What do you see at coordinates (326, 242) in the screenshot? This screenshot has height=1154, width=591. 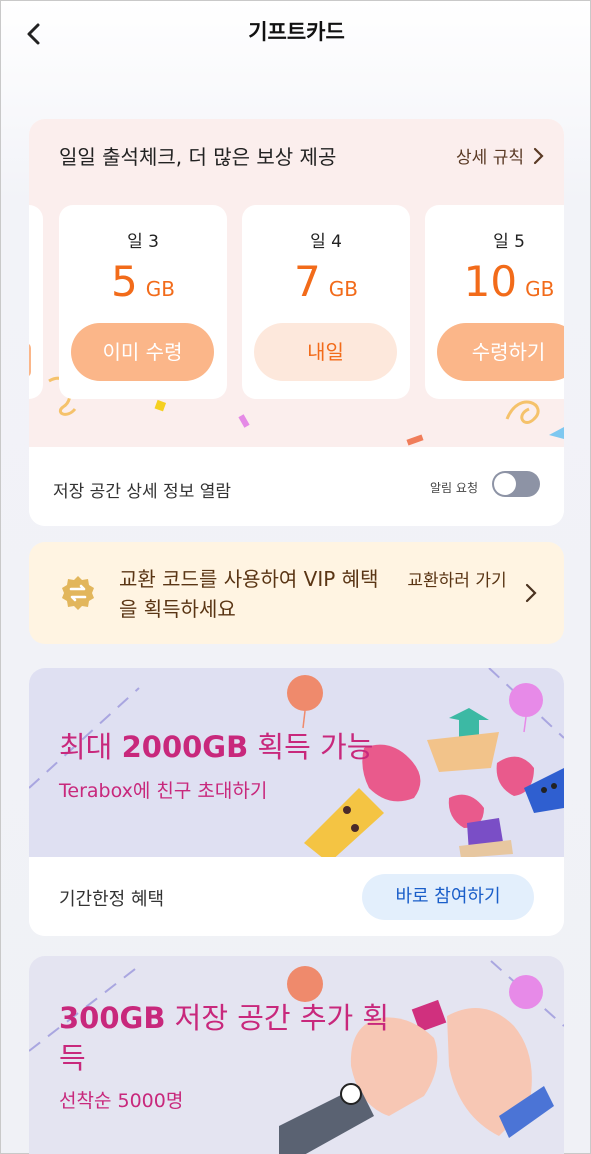 I see `day-label: 일 4` at bounding box center [326, 242].